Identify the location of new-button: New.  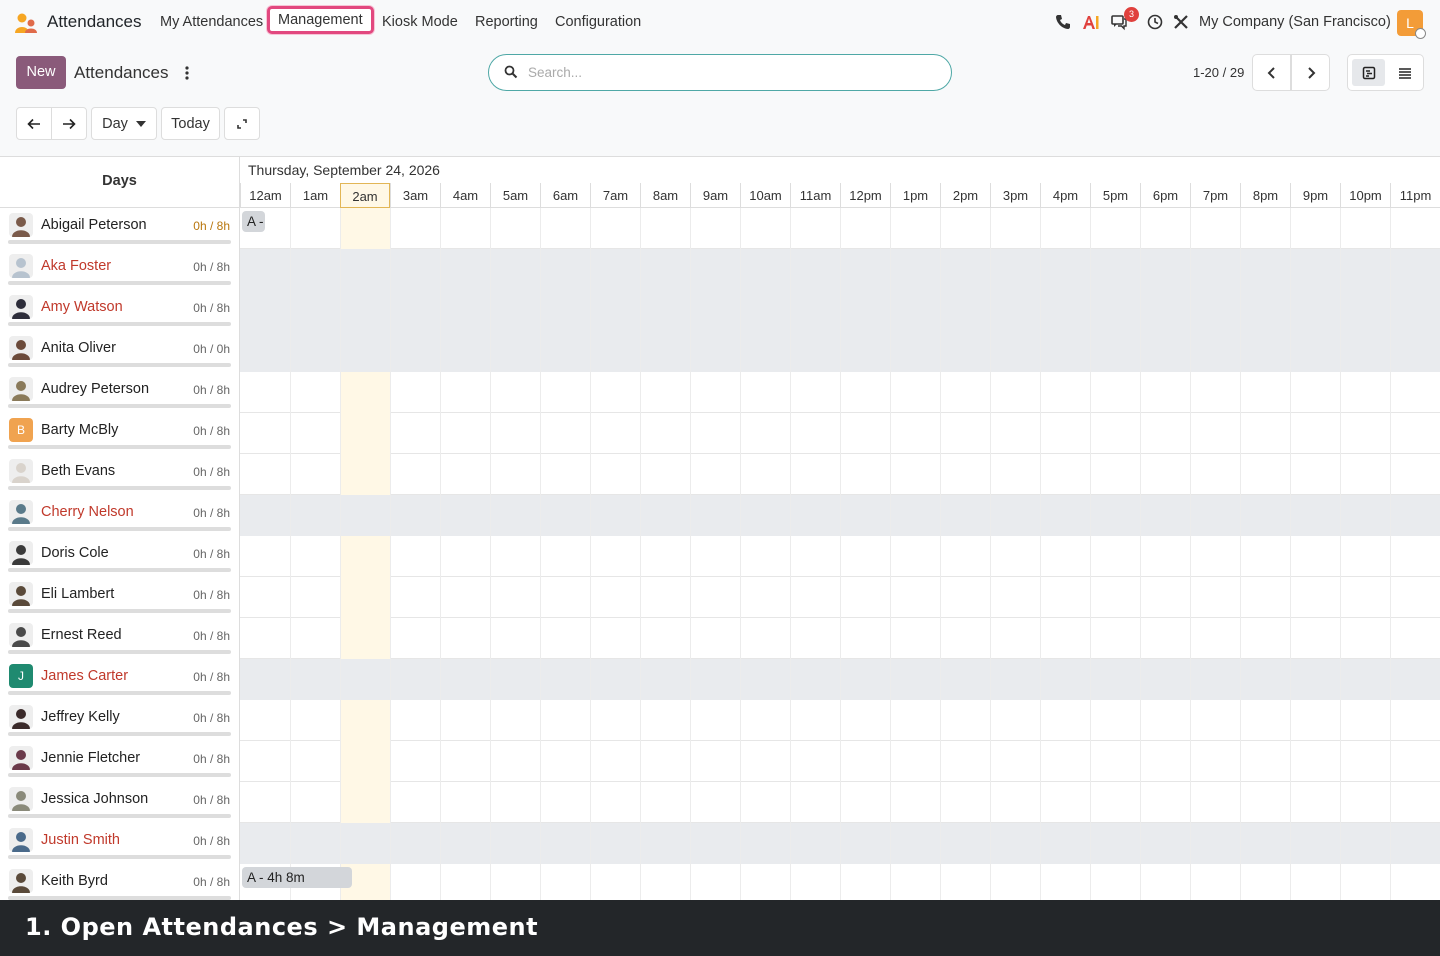
(41, 72).